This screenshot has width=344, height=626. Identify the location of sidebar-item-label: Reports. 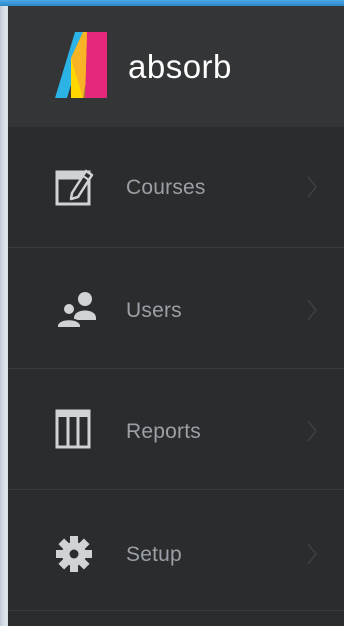
(163, 431).